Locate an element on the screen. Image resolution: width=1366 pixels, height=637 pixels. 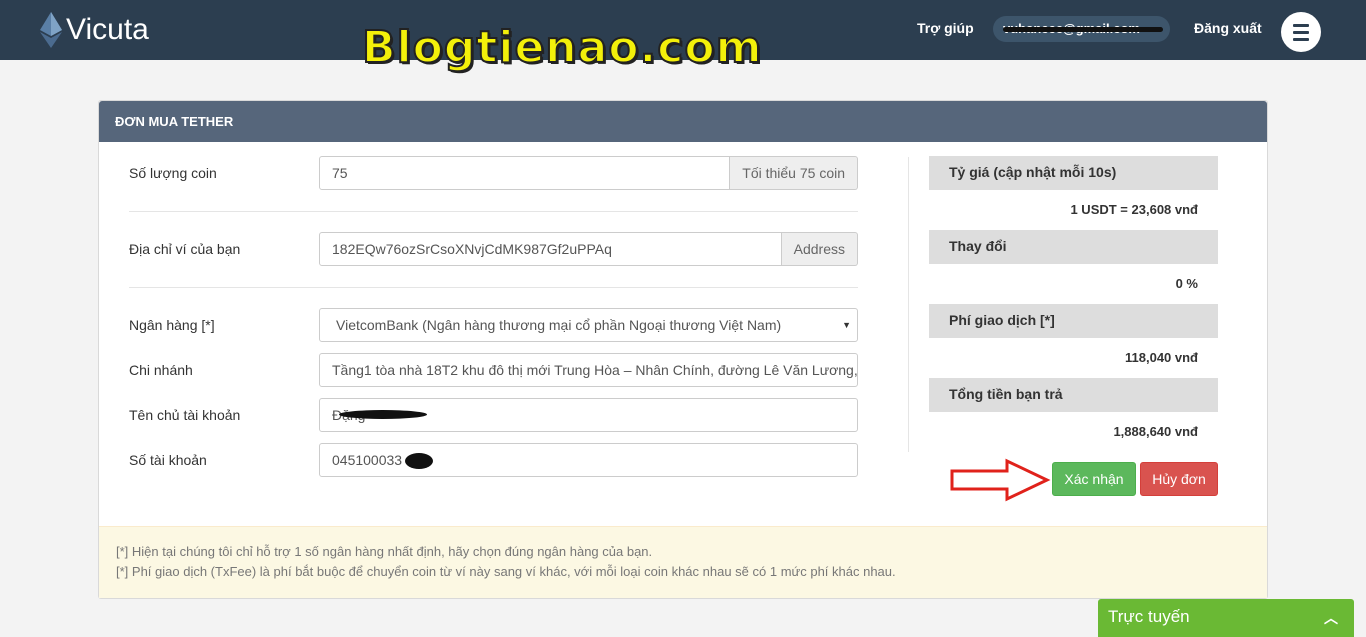
wallet-address-input: 182EQw76ozSrCsoXNvjCdMK987Gf2uPPAq is located at coordinates (550, 249).